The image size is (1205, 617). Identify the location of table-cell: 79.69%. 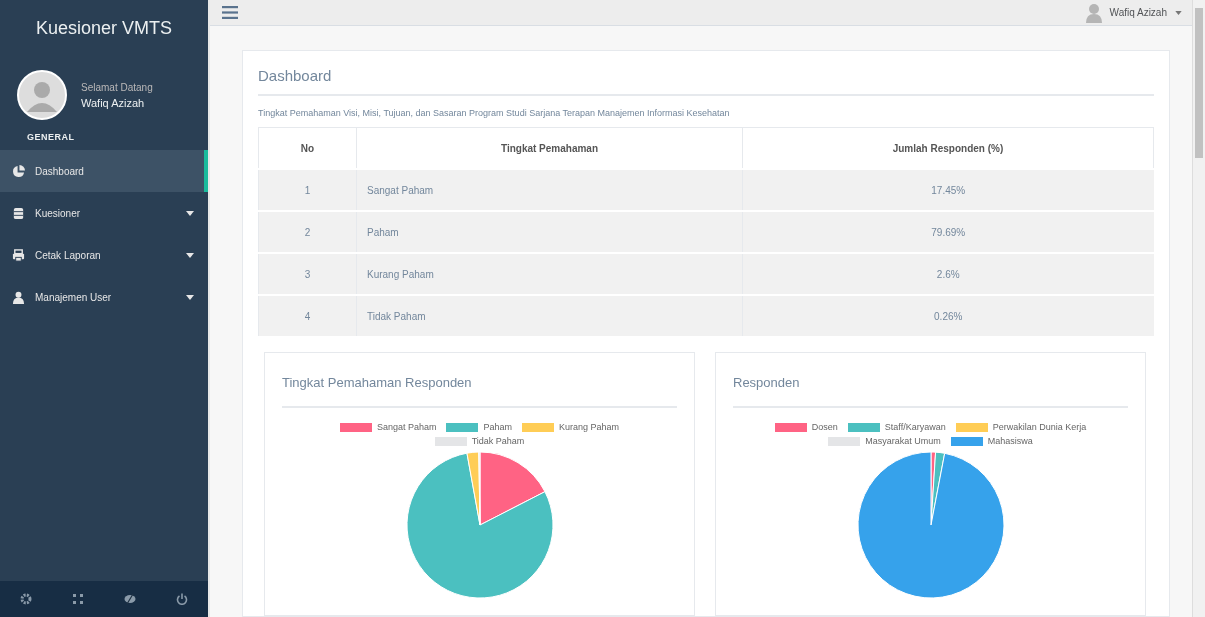
(948, 232).